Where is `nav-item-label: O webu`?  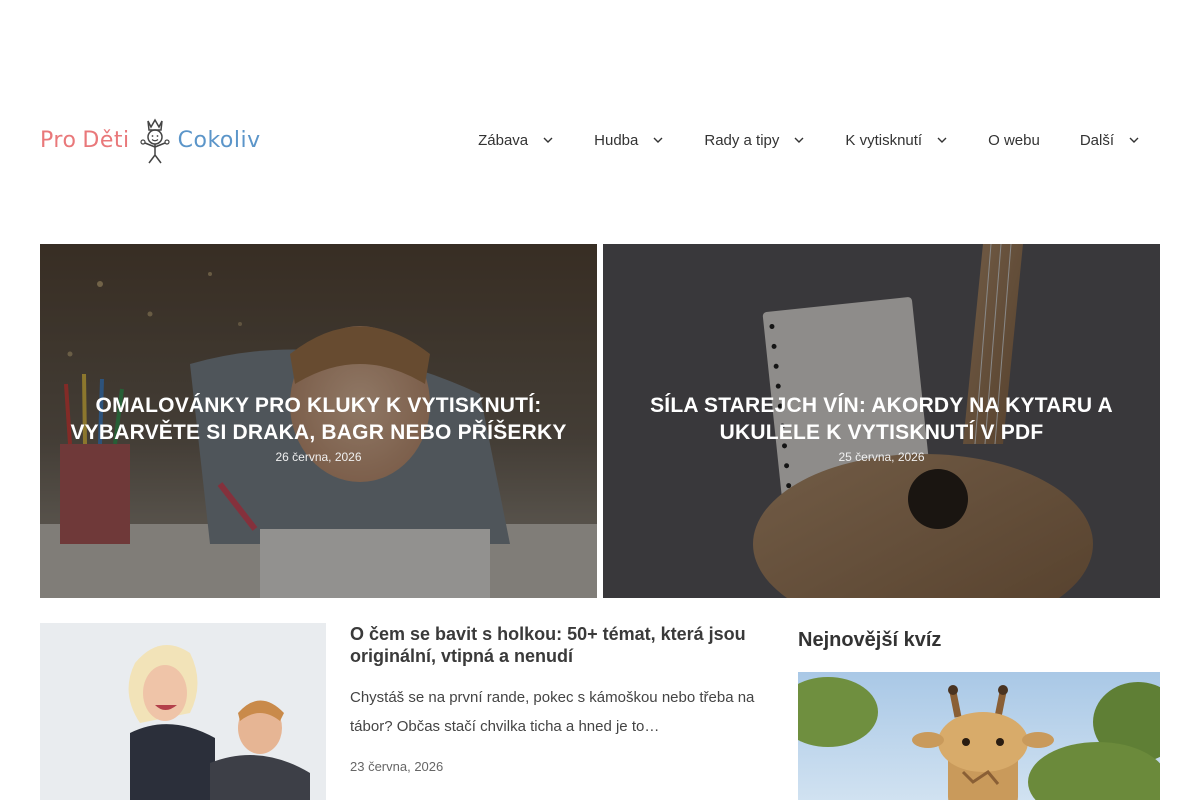
nav-item-label: O webu is located at coordinates (1014, 140).